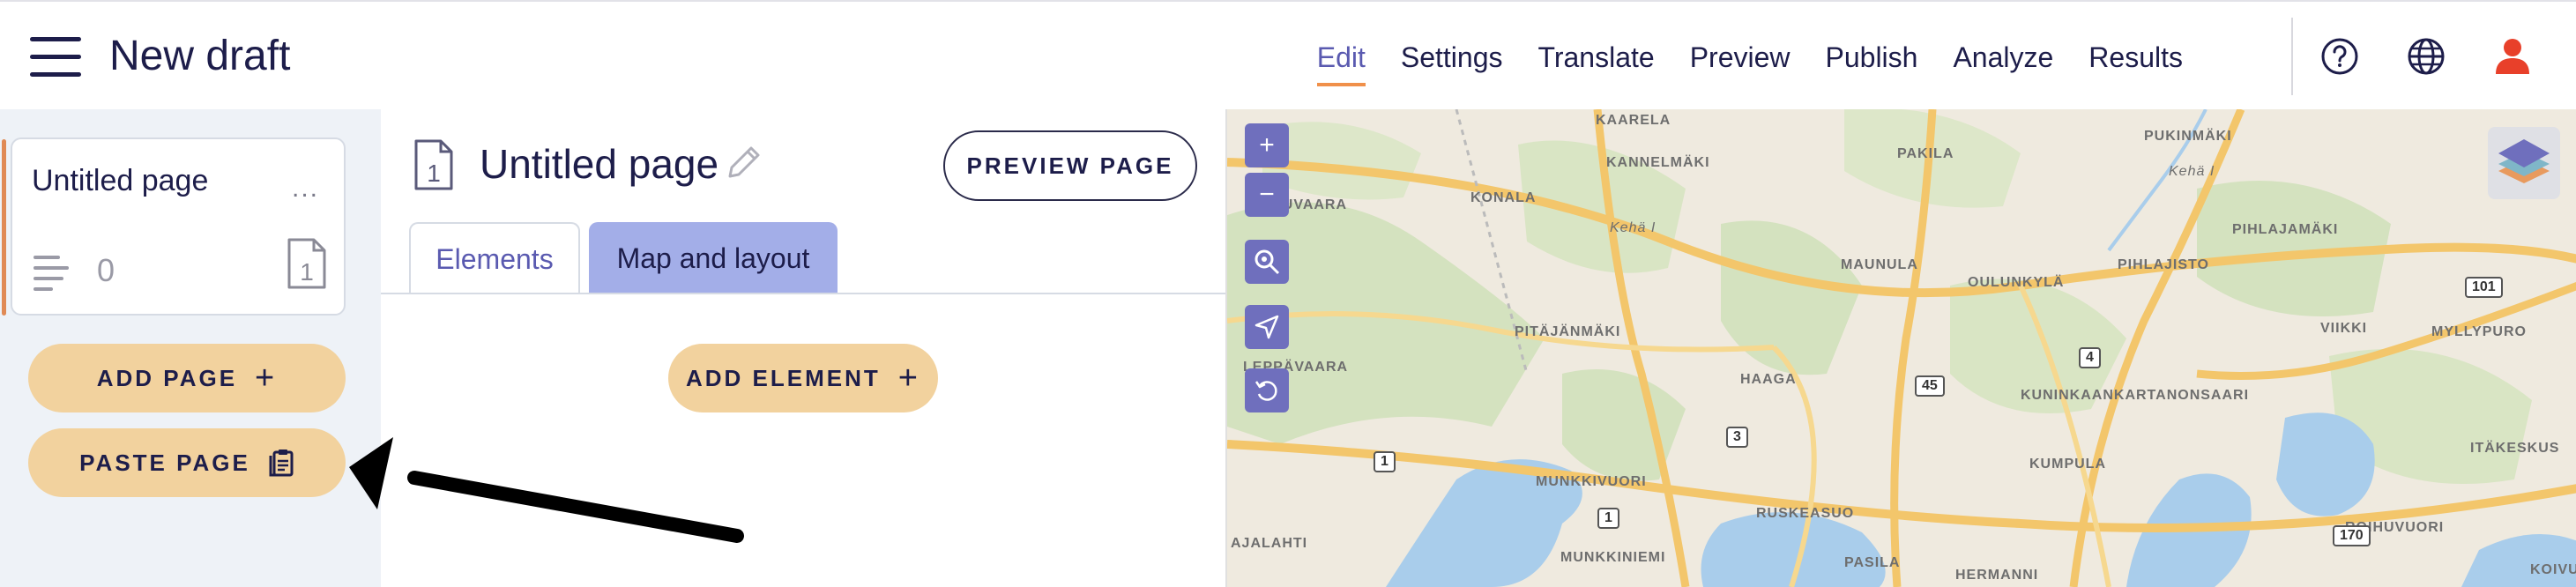 This screenshot has height=587, width=2576. What do you see at coordinates (282, 463) in the screenshot?
I see `clipboard-icon` at bounding box center [282, 463].